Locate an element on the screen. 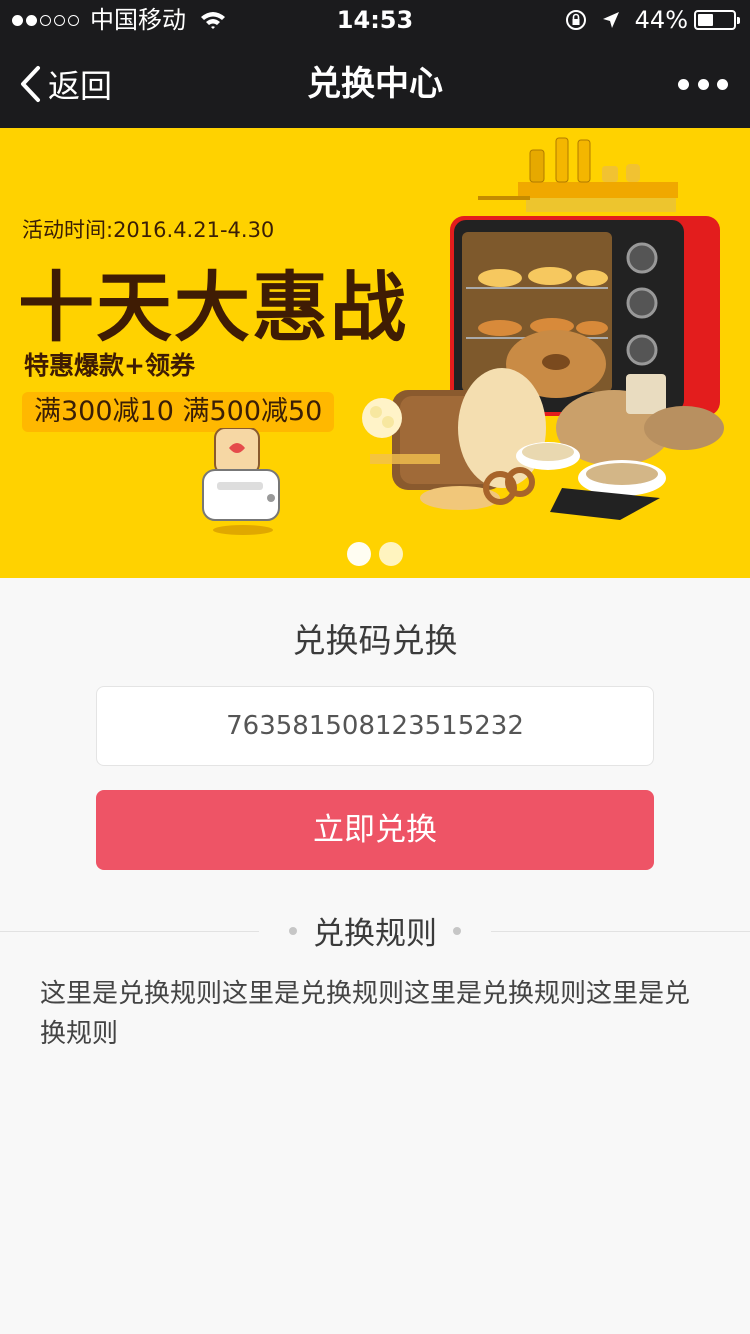 The image size is (750, 1334). rules-body: 这里是兑换规则这里是兑换规则这里是兑换规则这里是兑换规则 is located at coordinates (365, 1014).